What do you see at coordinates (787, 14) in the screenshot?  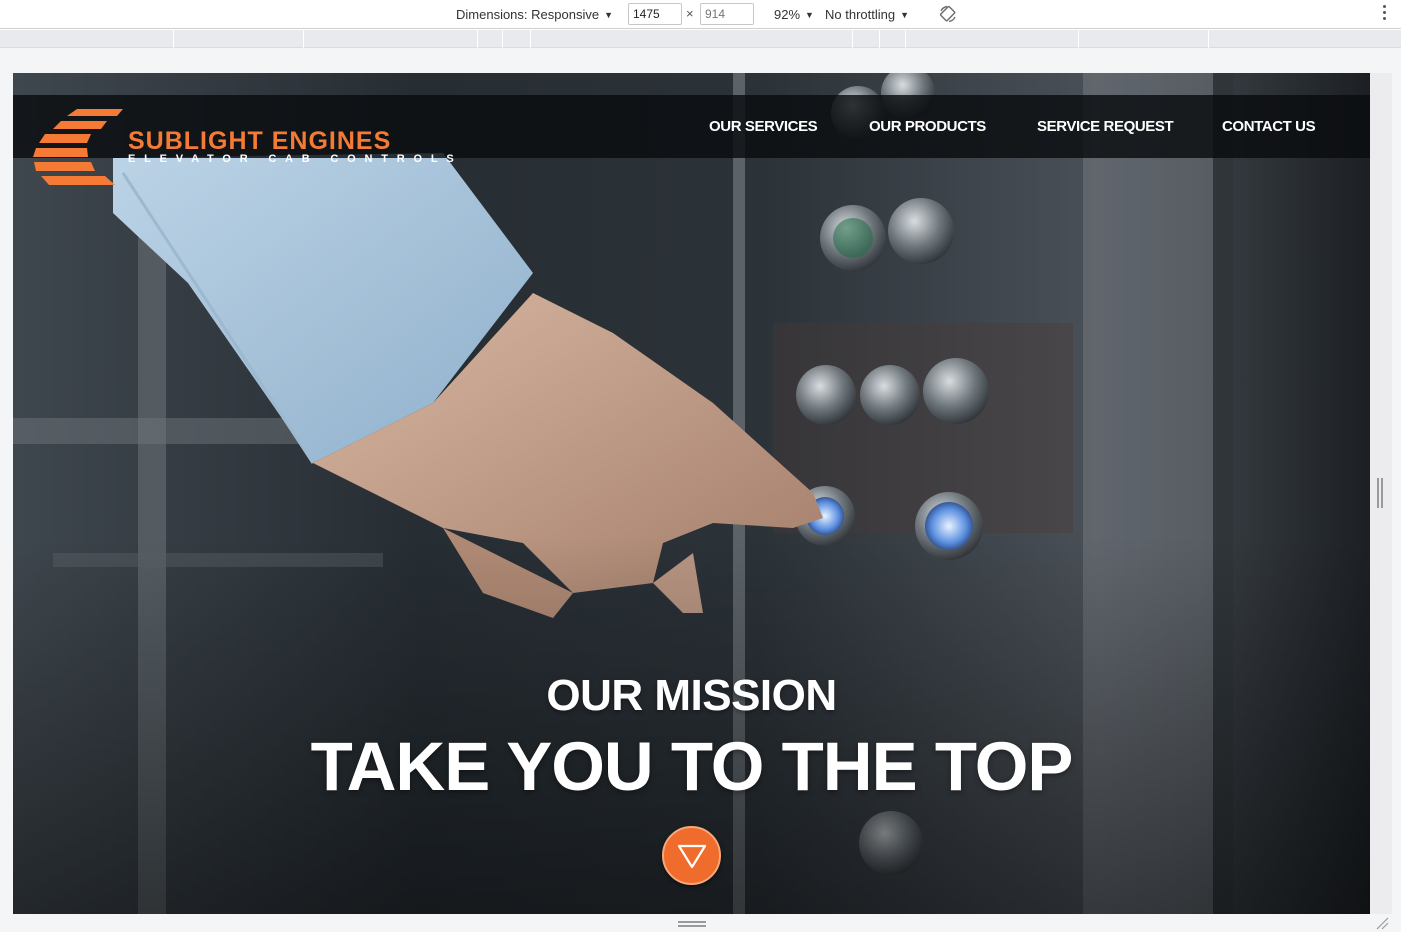 I see `zoom-label: 92%` at bounding box center [787, 14].